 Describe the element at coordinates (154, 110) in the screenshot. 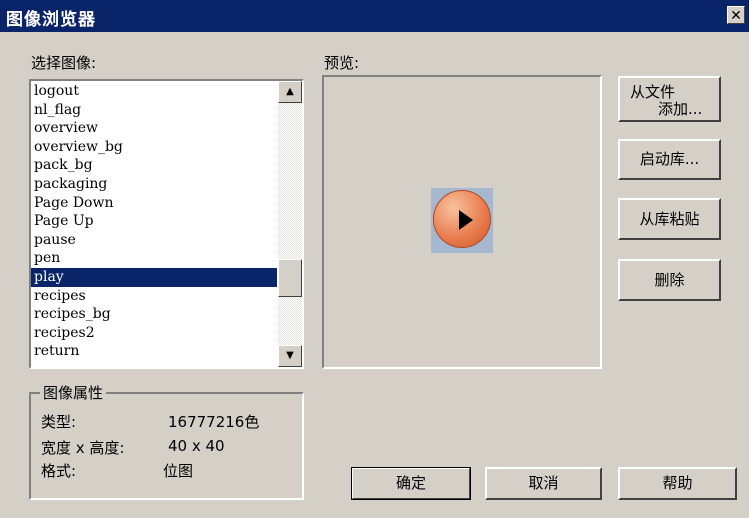

I see `list-item: nl_flag` at that location.